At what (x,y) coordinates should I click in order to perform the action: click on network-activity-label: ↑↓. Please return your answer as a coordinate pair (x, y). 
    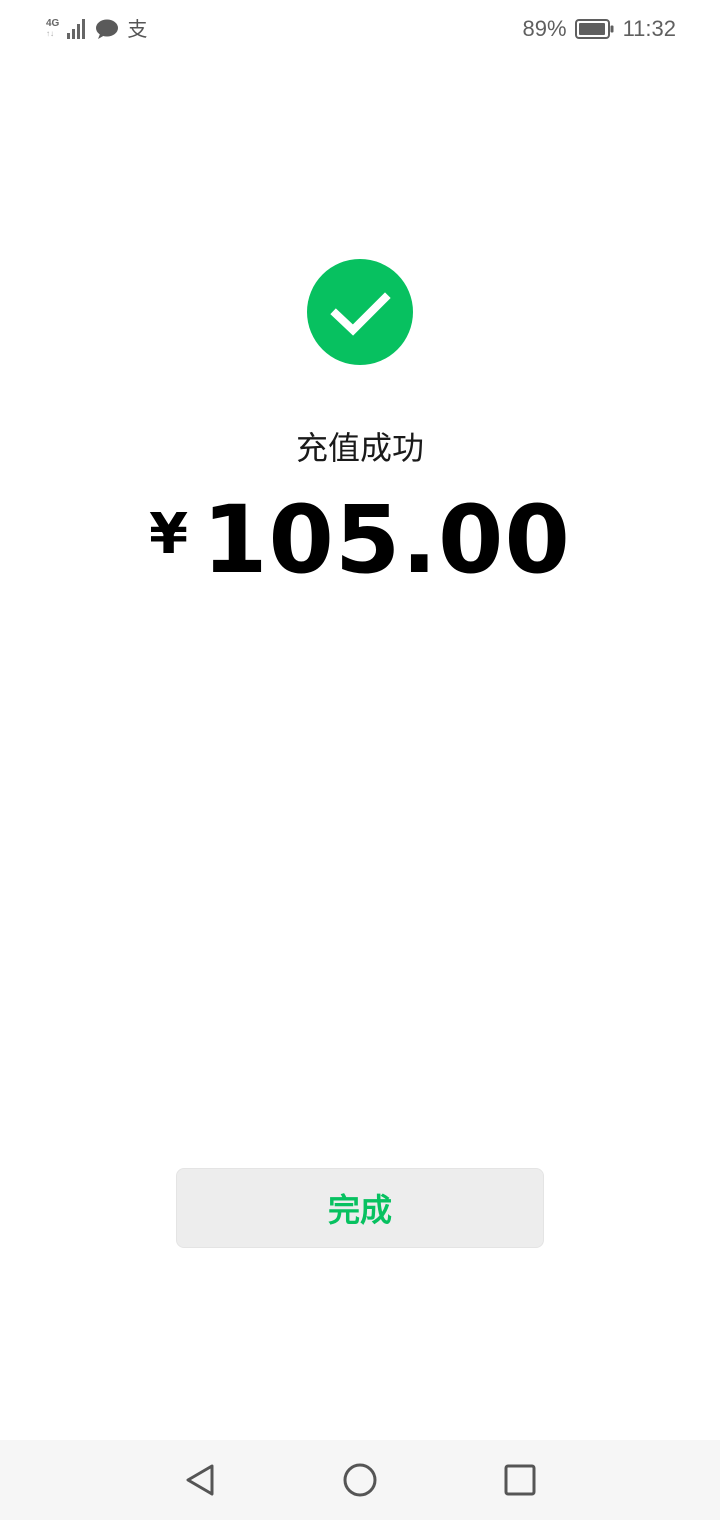
    Looking at the image, I should click on (50, 33).